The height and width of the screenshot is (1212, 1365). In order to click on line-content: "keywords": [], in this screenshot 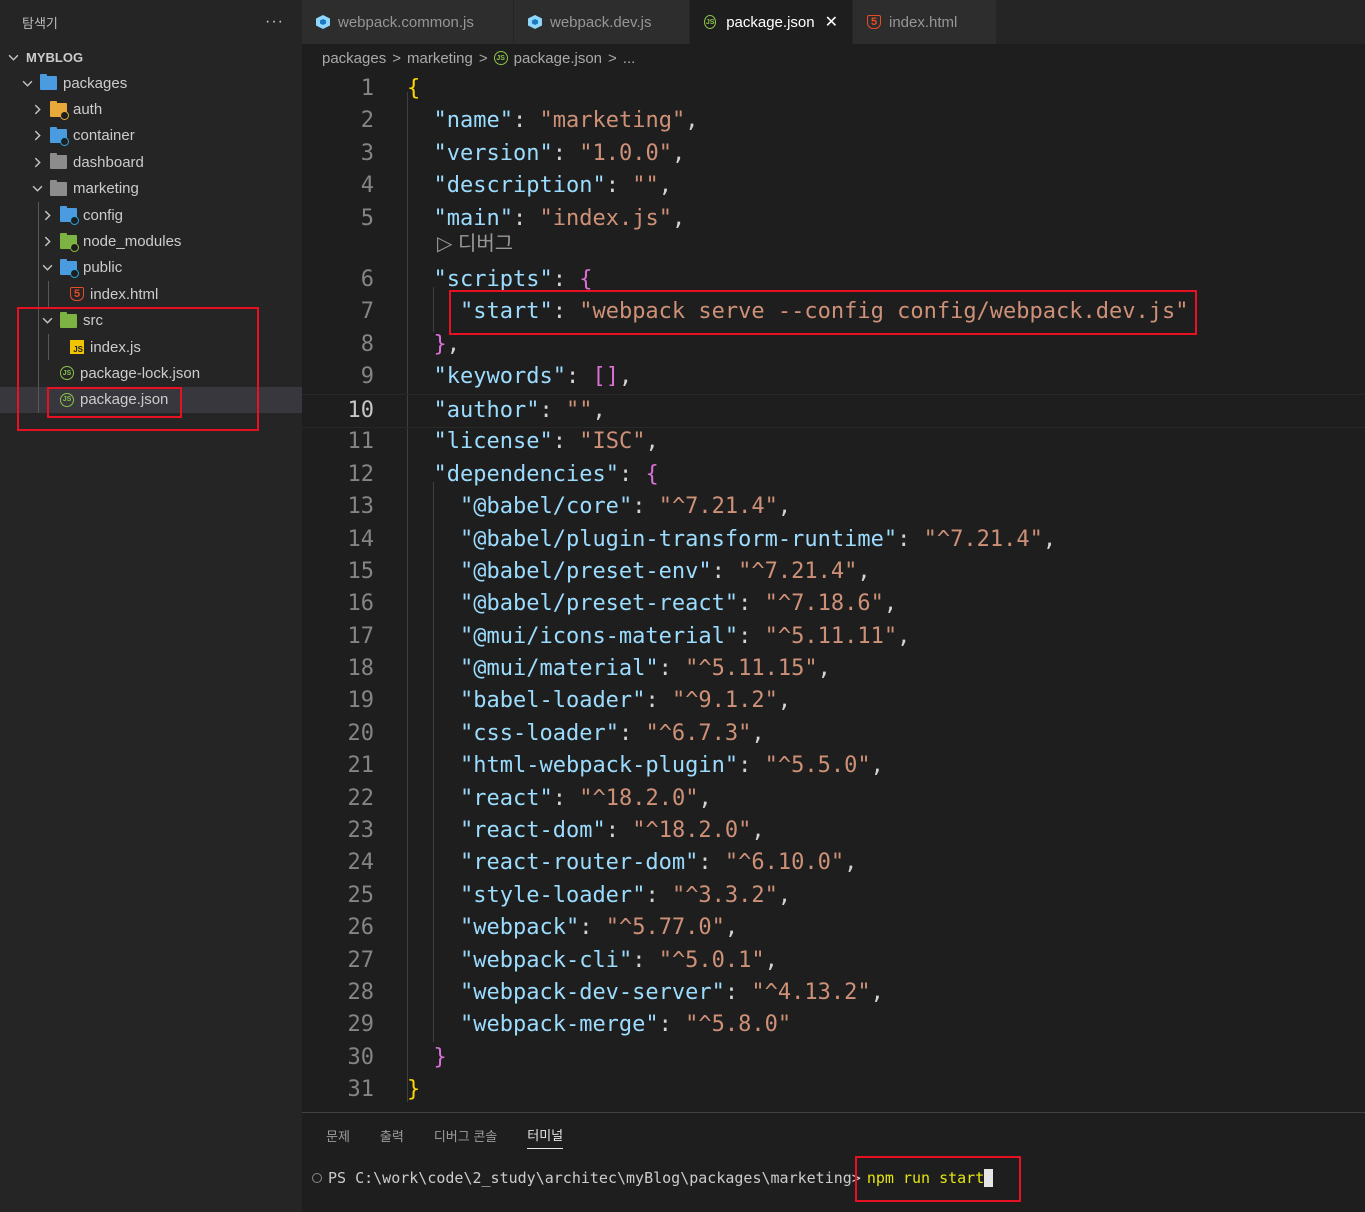, I will do `click(520, 377)`.